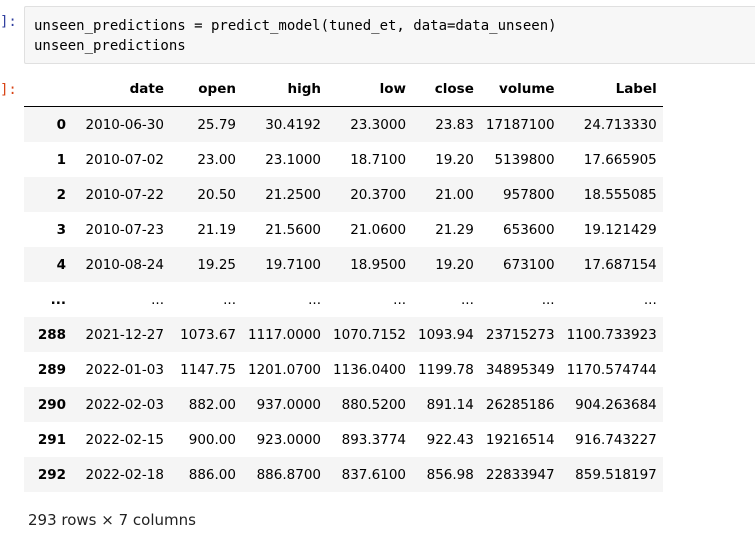 The image size is (755, 537). I want to click on table-header-row: date open high low close volume Label, so click(343, 89).